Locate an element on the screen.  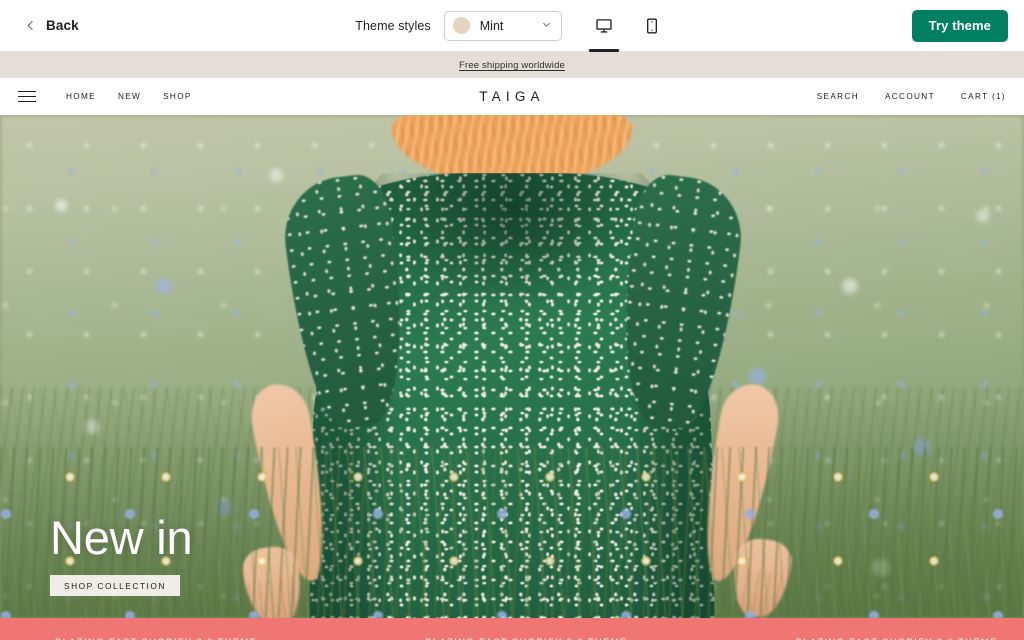
try-theme-label: Try theme is located at coordinates (959, 25).